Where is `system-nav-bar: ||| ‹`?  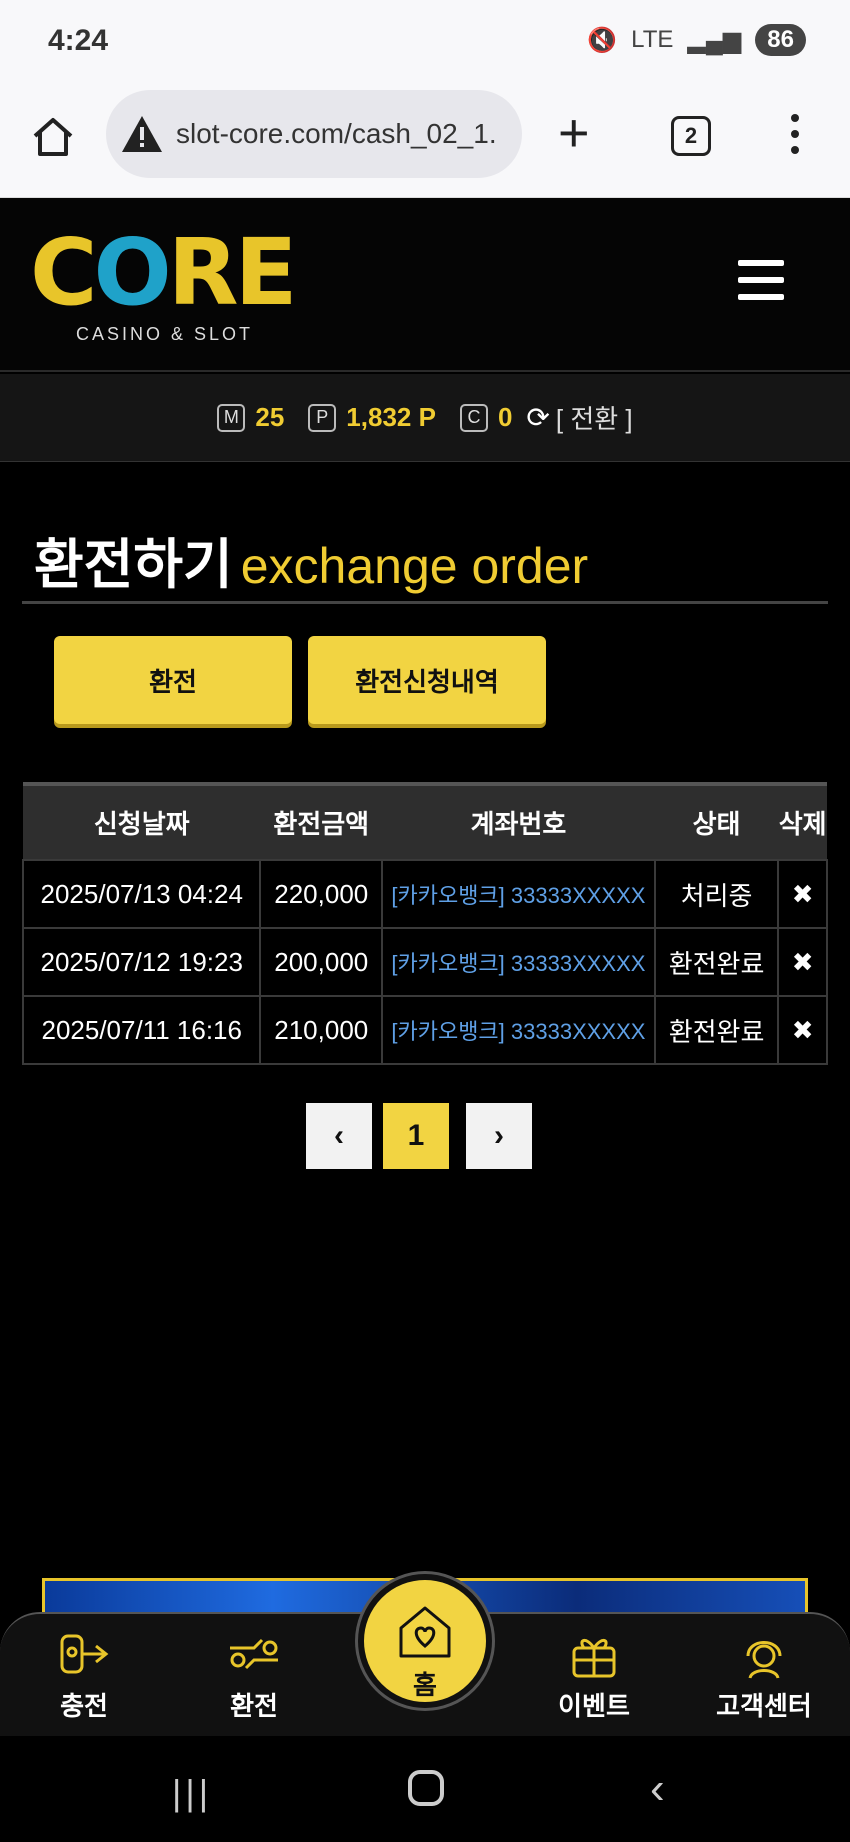
system-nav-bar: ||| ‹ is located at coordinates (425, 1789).